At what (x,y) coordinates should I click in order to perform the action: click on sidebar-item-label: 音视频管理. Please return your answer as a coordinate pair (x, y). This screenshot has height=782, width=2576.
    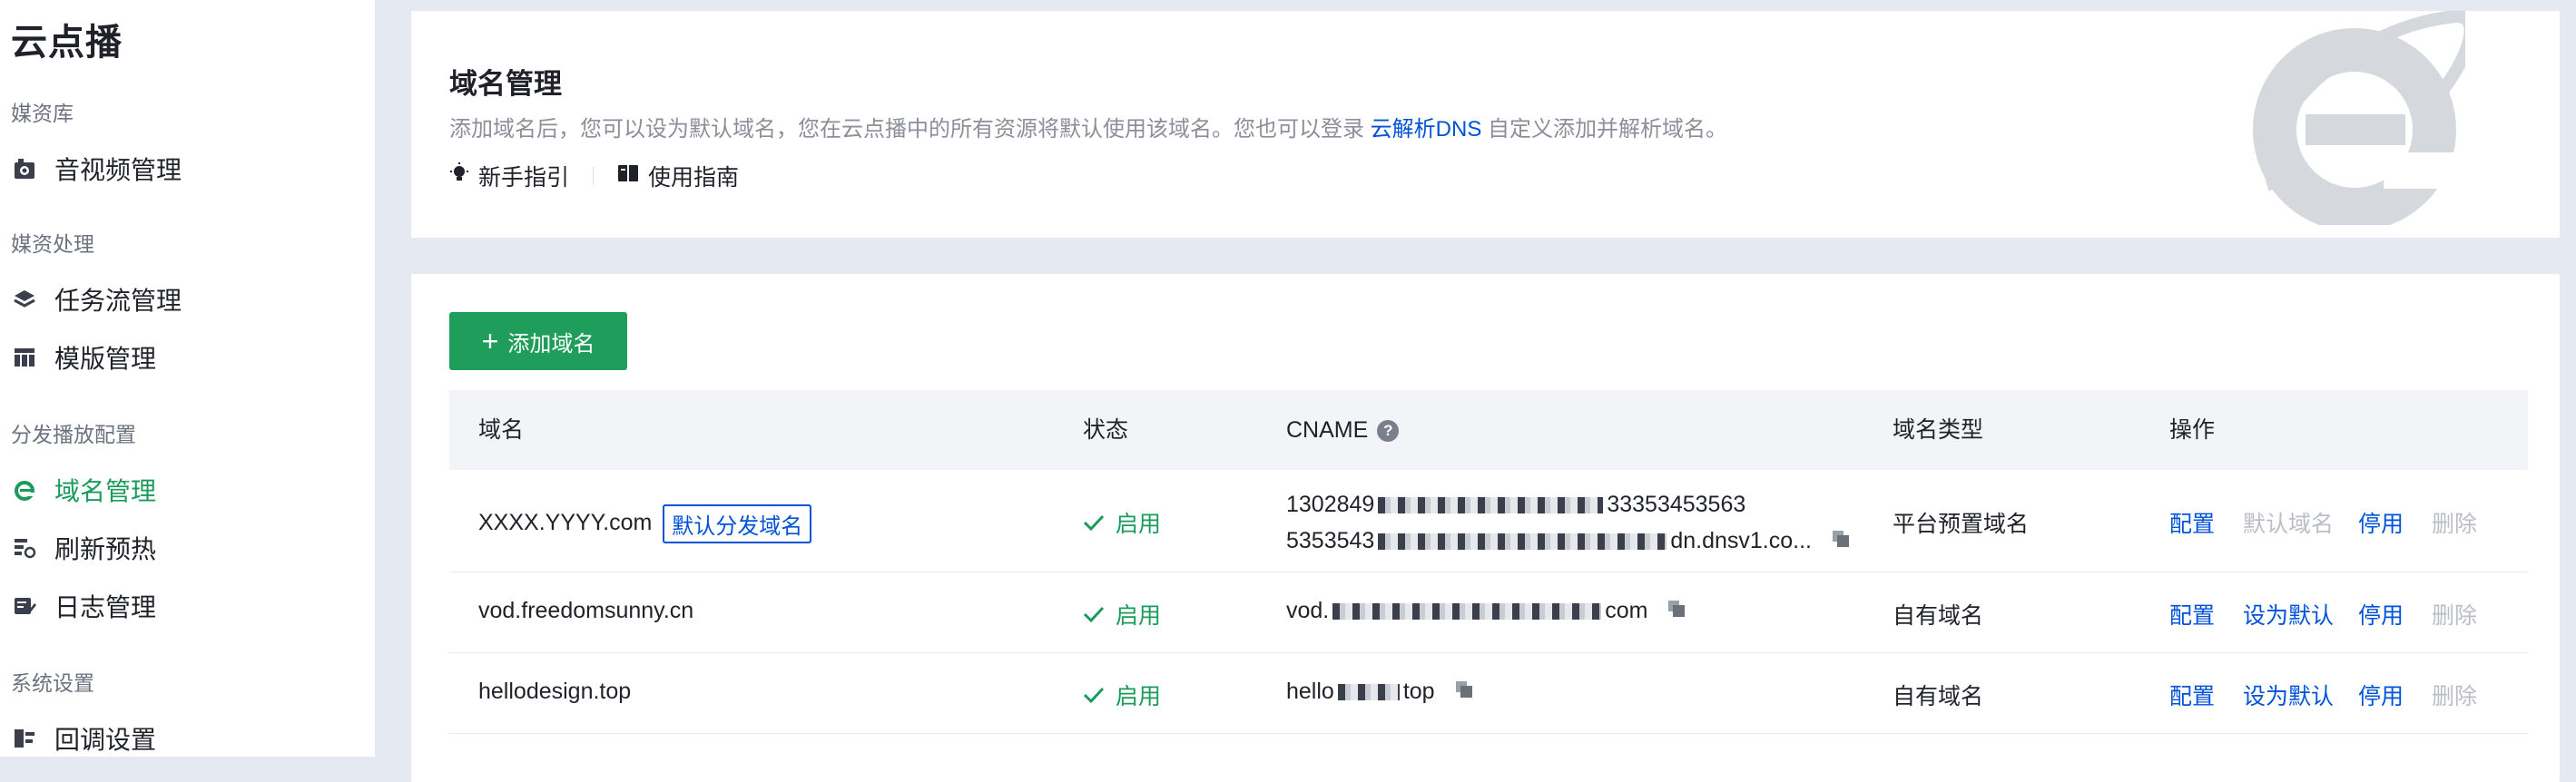
    Looking at the image, I should click on (118, 170).